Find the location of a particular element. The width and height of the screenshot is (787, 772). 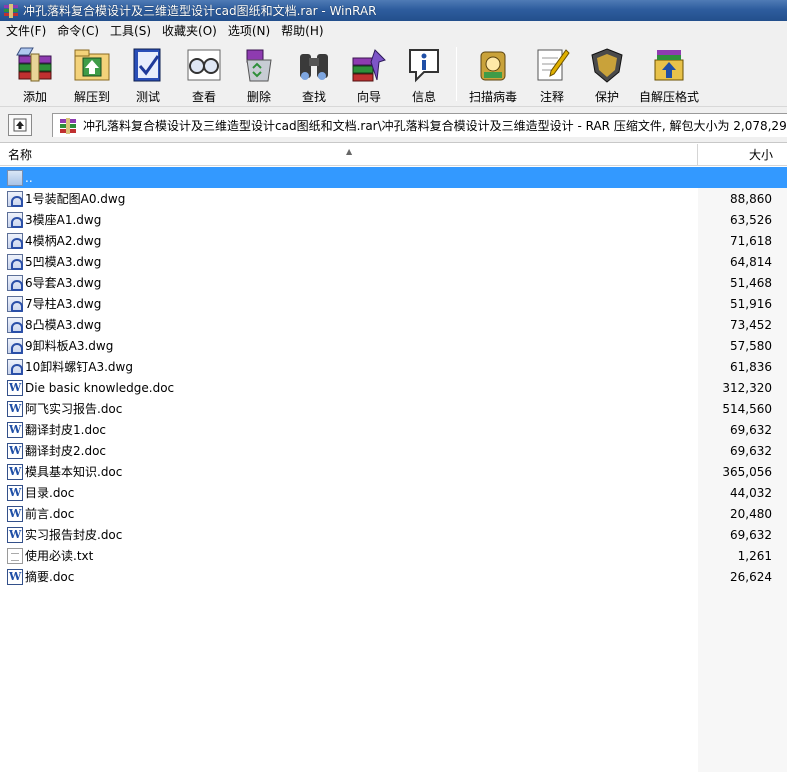

add-button: 添加 is located at coordinates (35, 73).